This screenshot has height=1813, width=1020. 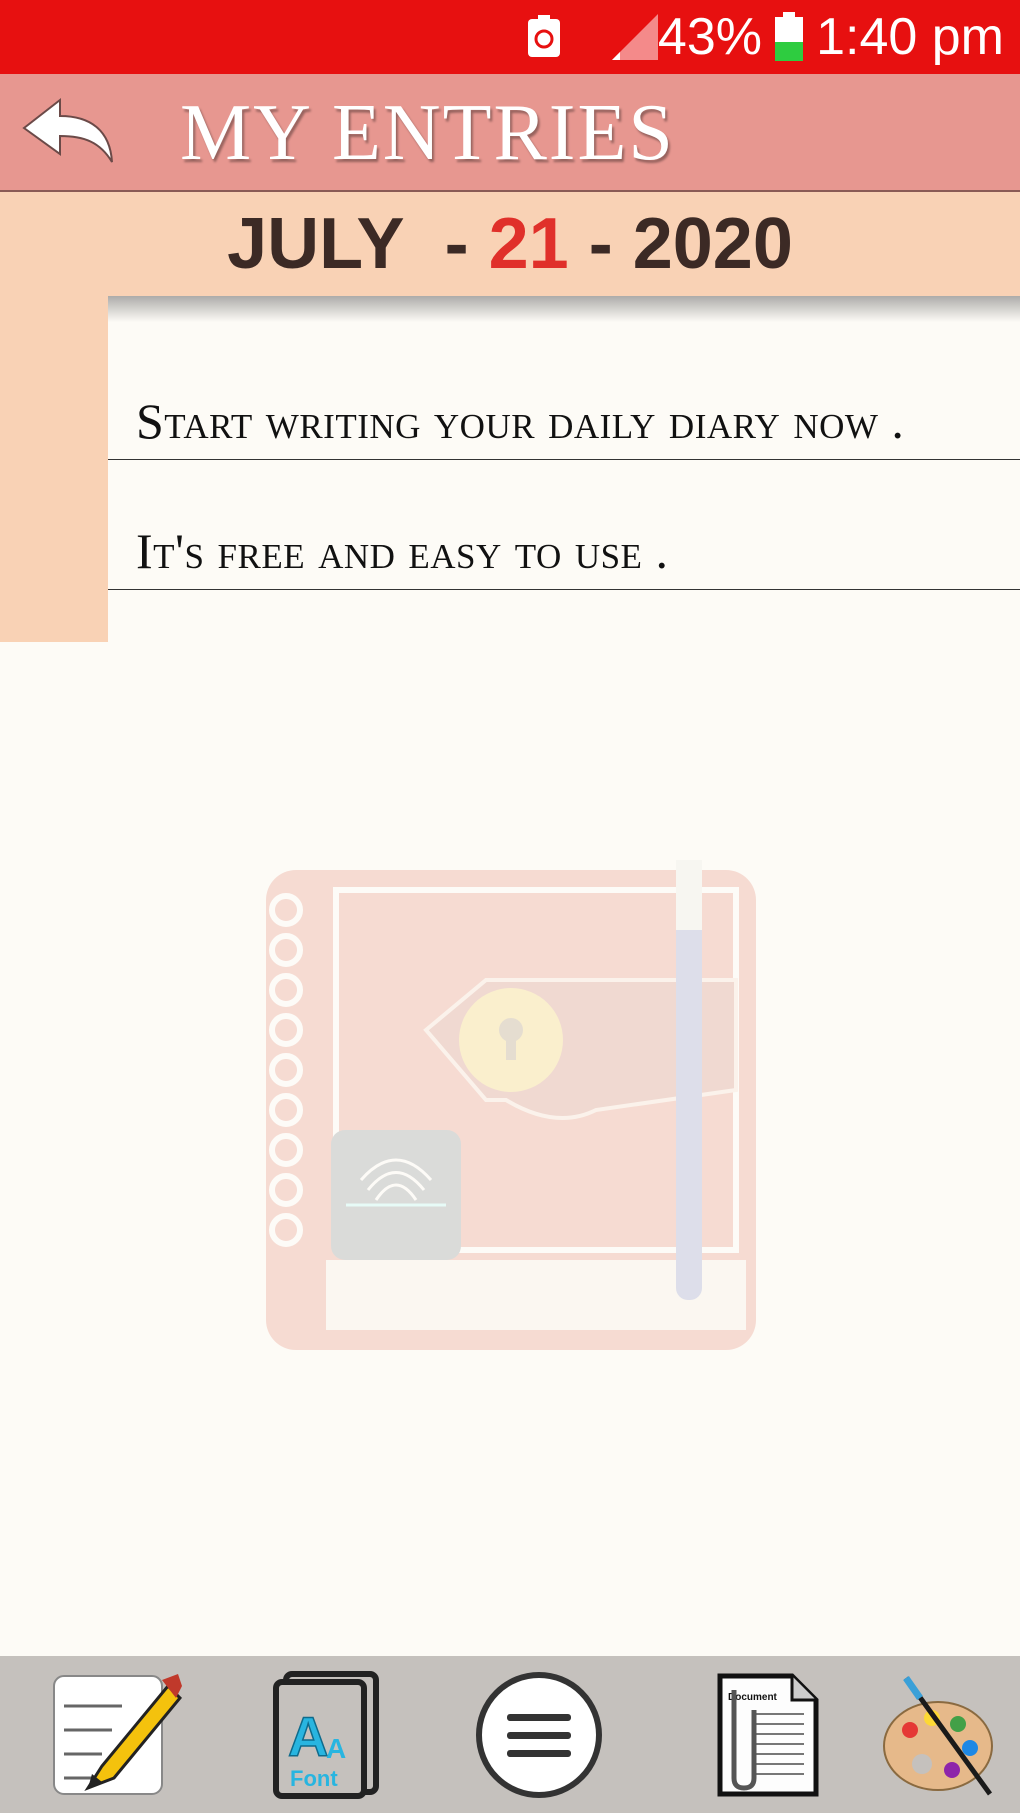 What do you see at coordinates (564, 556) in the screenshot?
I see `diary-line: It's free and easy to use .` at bounding box center [564, 556].